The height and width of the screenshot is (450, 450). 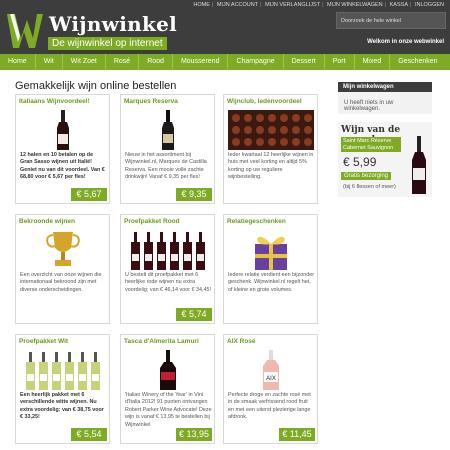 What do you see at coordinates (371, 144) in the screenshot?
I see `wotm-name: Saint Marc Réserve Cabernet Sauvignon` at bounding box center [371, 144].